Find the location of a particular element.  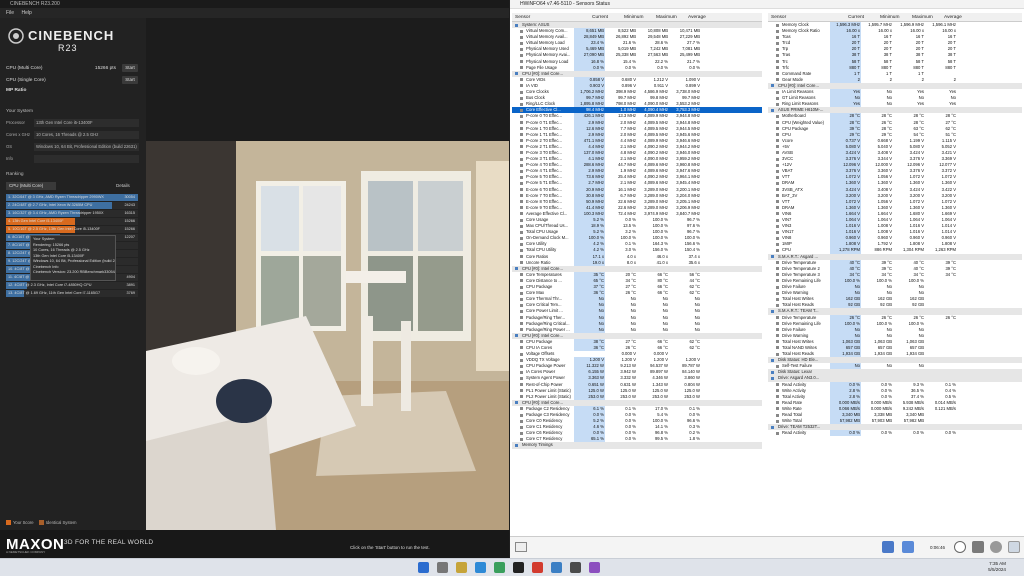

ranking-row: 4. 13th Gen Intel Core i5-13400F 15266 is located at coordinates (72, 221).